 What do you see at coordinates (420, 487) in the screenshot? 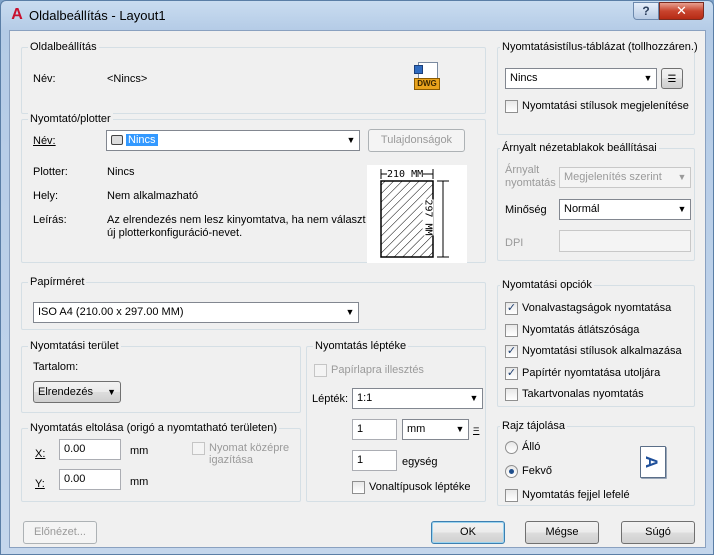
I see `scale-lineweights-label: Vonaltípusok léptéke` at bounding box center [420, 487].